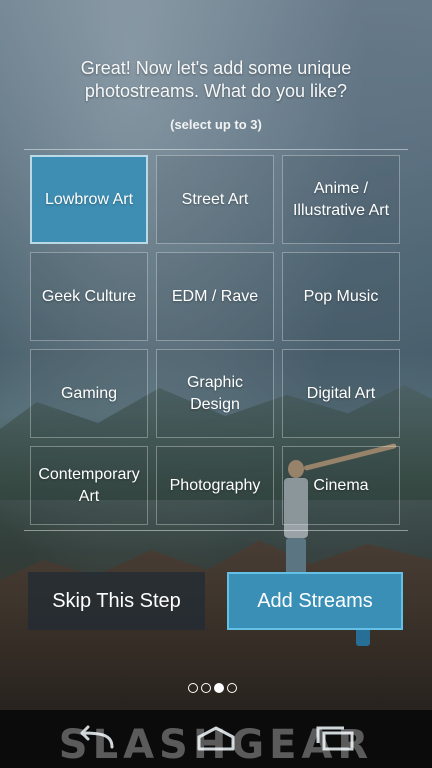 The height and width of the screenshot is (768, 432). I want to click on add-streams-button: Add Streams, so click(315, 601).